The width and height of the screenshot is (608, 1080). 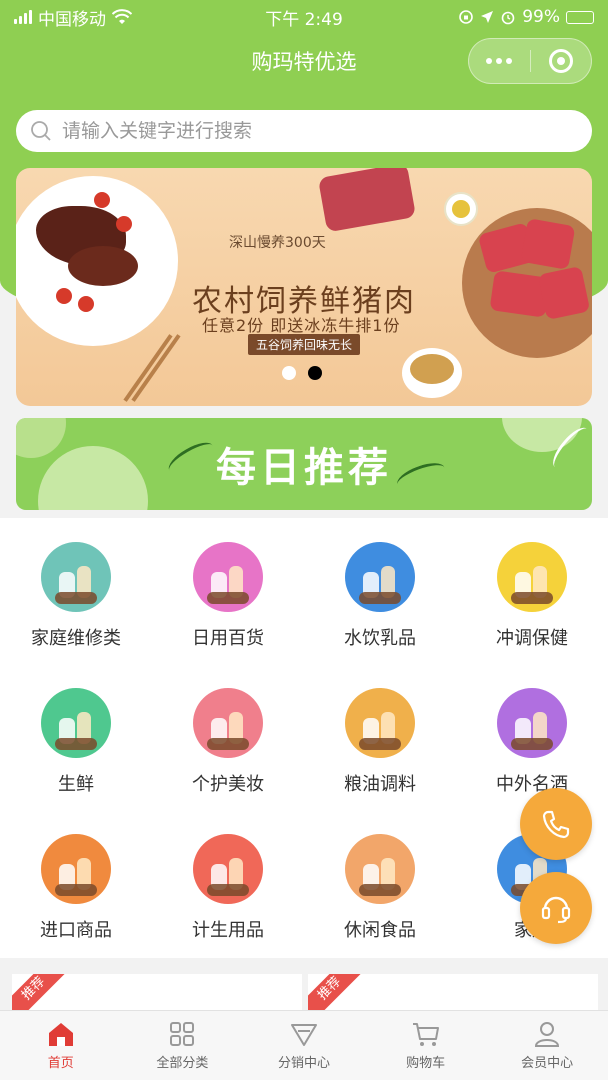 What do you see at coordinates (304, 19) in the screenshot?
I see `clock: 下午 2:49` at bounding box center [304, 19].